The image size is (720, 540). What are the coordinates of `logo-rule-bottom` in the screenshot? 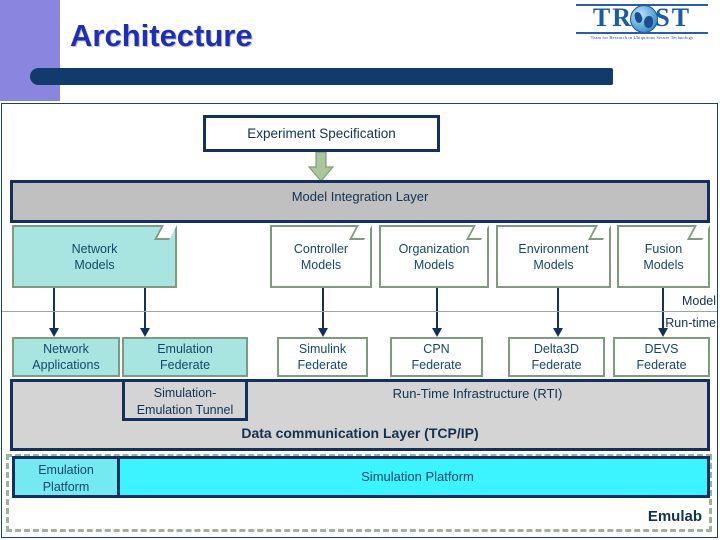 It's located at (642, 33).